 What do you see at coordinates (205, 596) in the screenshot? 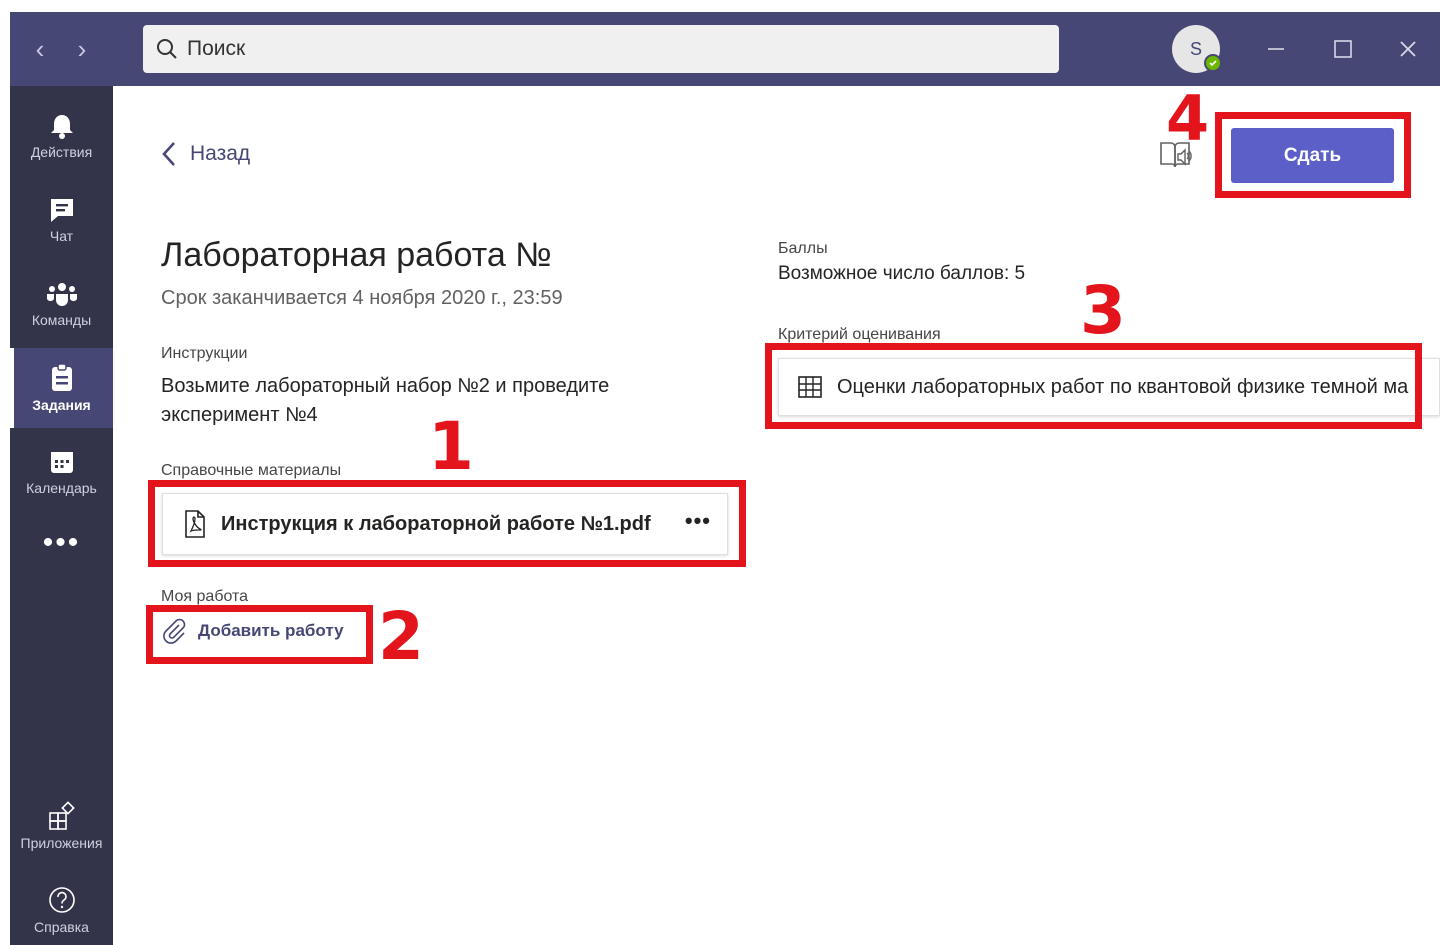
I see `my-work-heading: Моя работа` at bounding box center [205, 596].